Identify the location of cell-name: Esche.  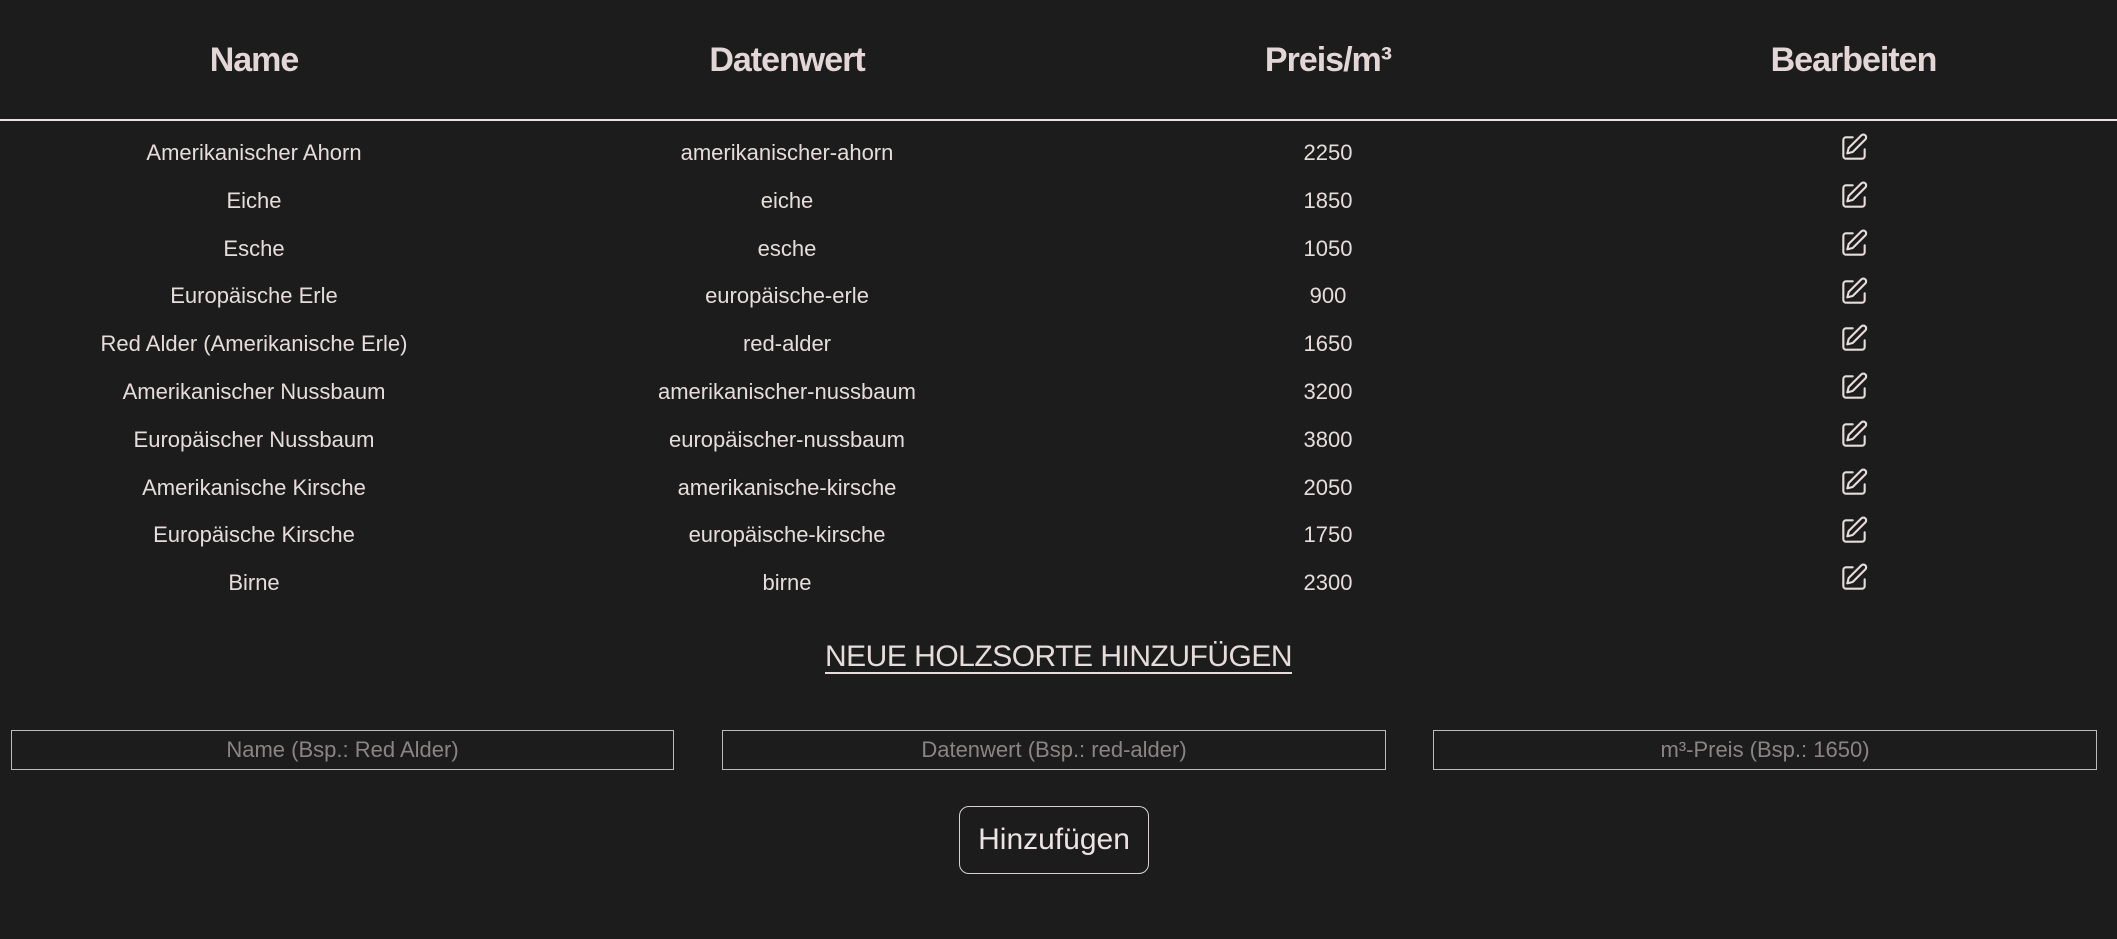
(254, 248).